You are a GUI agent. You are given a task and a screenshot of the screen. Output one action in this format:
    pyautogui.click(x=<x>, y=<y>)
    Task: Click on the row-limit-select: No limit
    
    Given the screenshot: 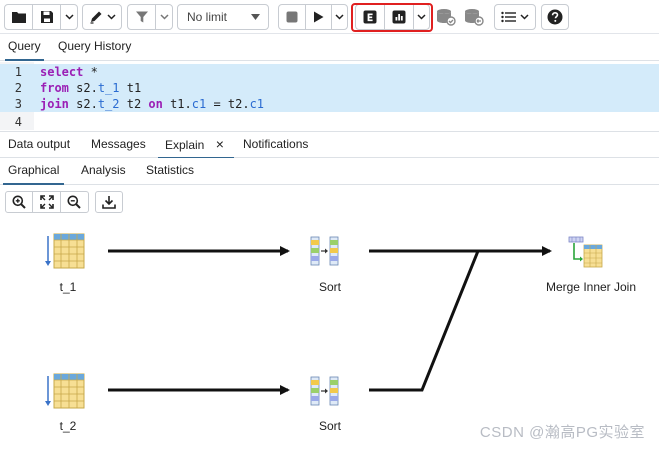 What is the action you would take?
    pyautogui.click(x=223, y=17)
    